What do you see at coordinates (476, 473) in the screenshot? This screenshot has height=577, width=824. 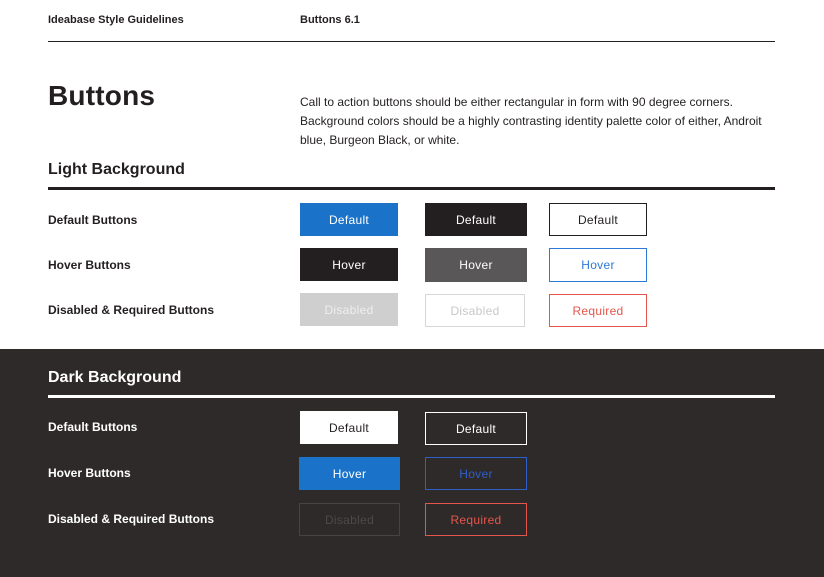 I see `dark-hover-outline-button: Hover` at bounding box center [476, 473].